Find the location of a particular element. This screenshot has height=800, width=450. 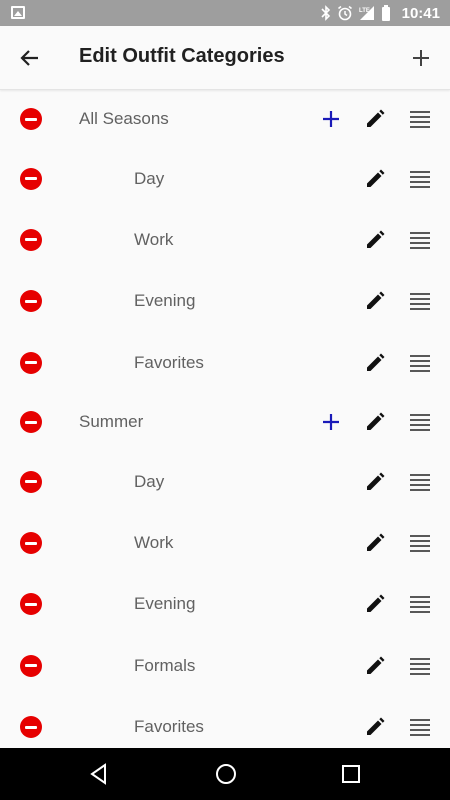

navigation-bar is located at coordinates (225, 774).